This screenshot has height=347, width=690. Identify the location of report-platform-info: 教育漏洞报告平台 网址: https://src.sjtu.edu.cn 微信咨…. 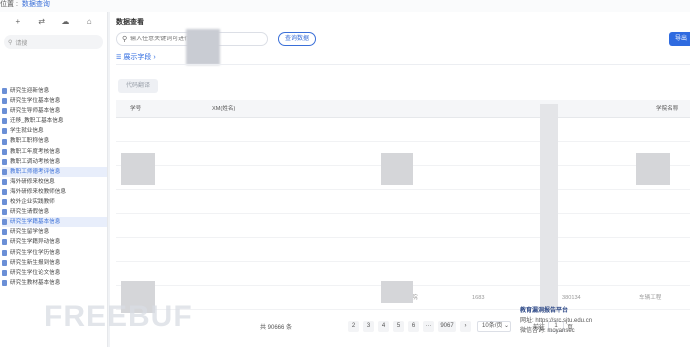
(556, 321).